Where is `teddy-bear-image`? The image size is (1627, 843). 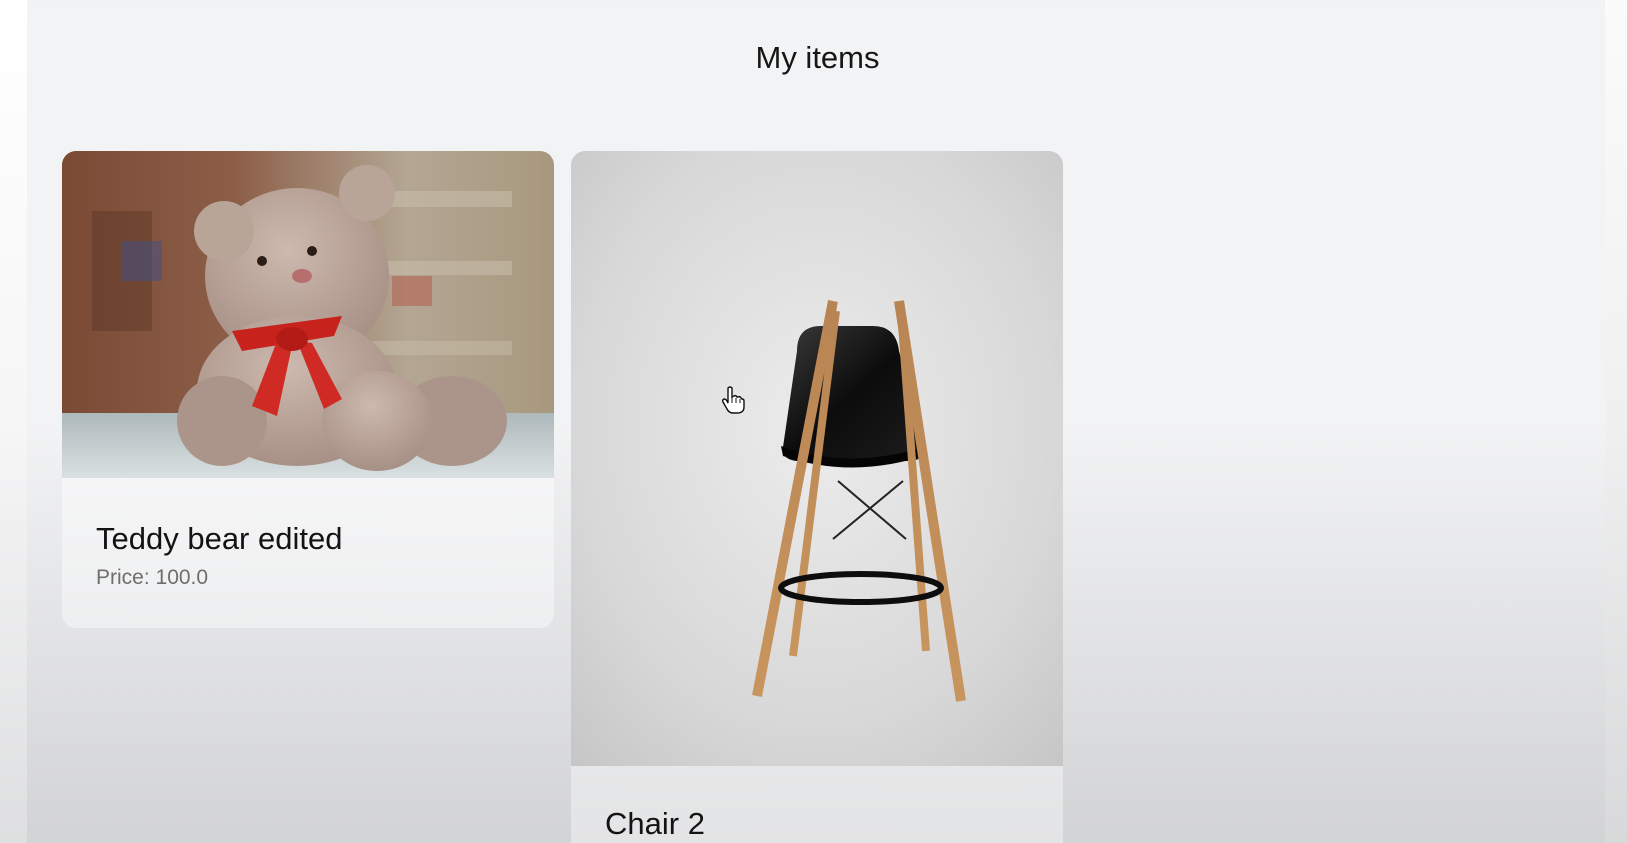
teddy-bear-image is located at coordinates (308, 314).